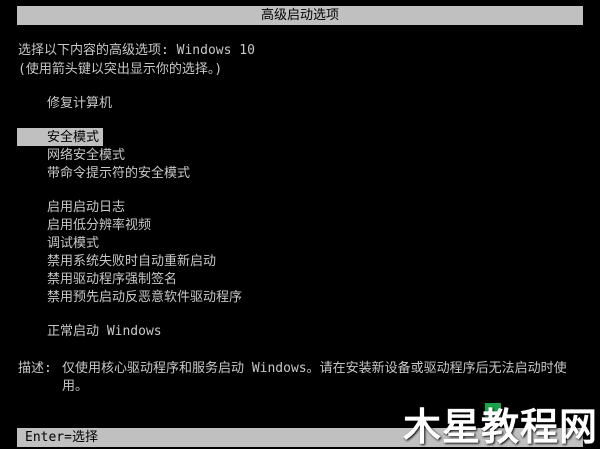 This screenshot has width=600, height=449. What do you see at coordinates (35, 368) in the screenshot?
I see `description-label: 描述:` at bounding box center [35, 368].